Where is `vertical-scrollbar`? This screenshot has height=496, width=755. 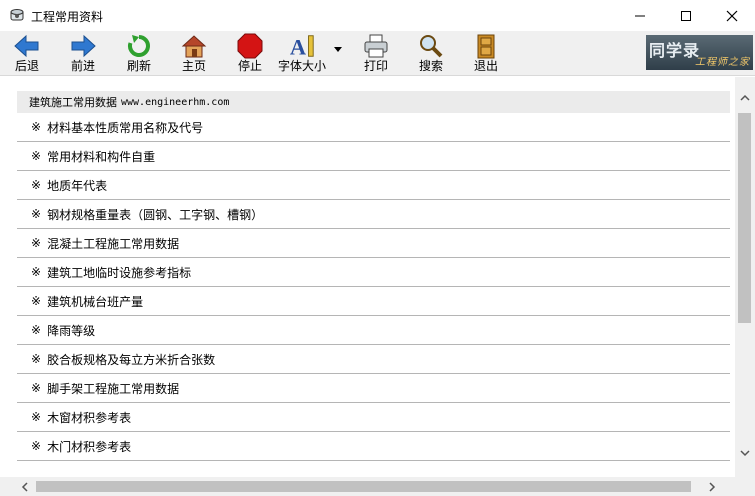
vertical-scrollbar is located at coordinates (745, 277).